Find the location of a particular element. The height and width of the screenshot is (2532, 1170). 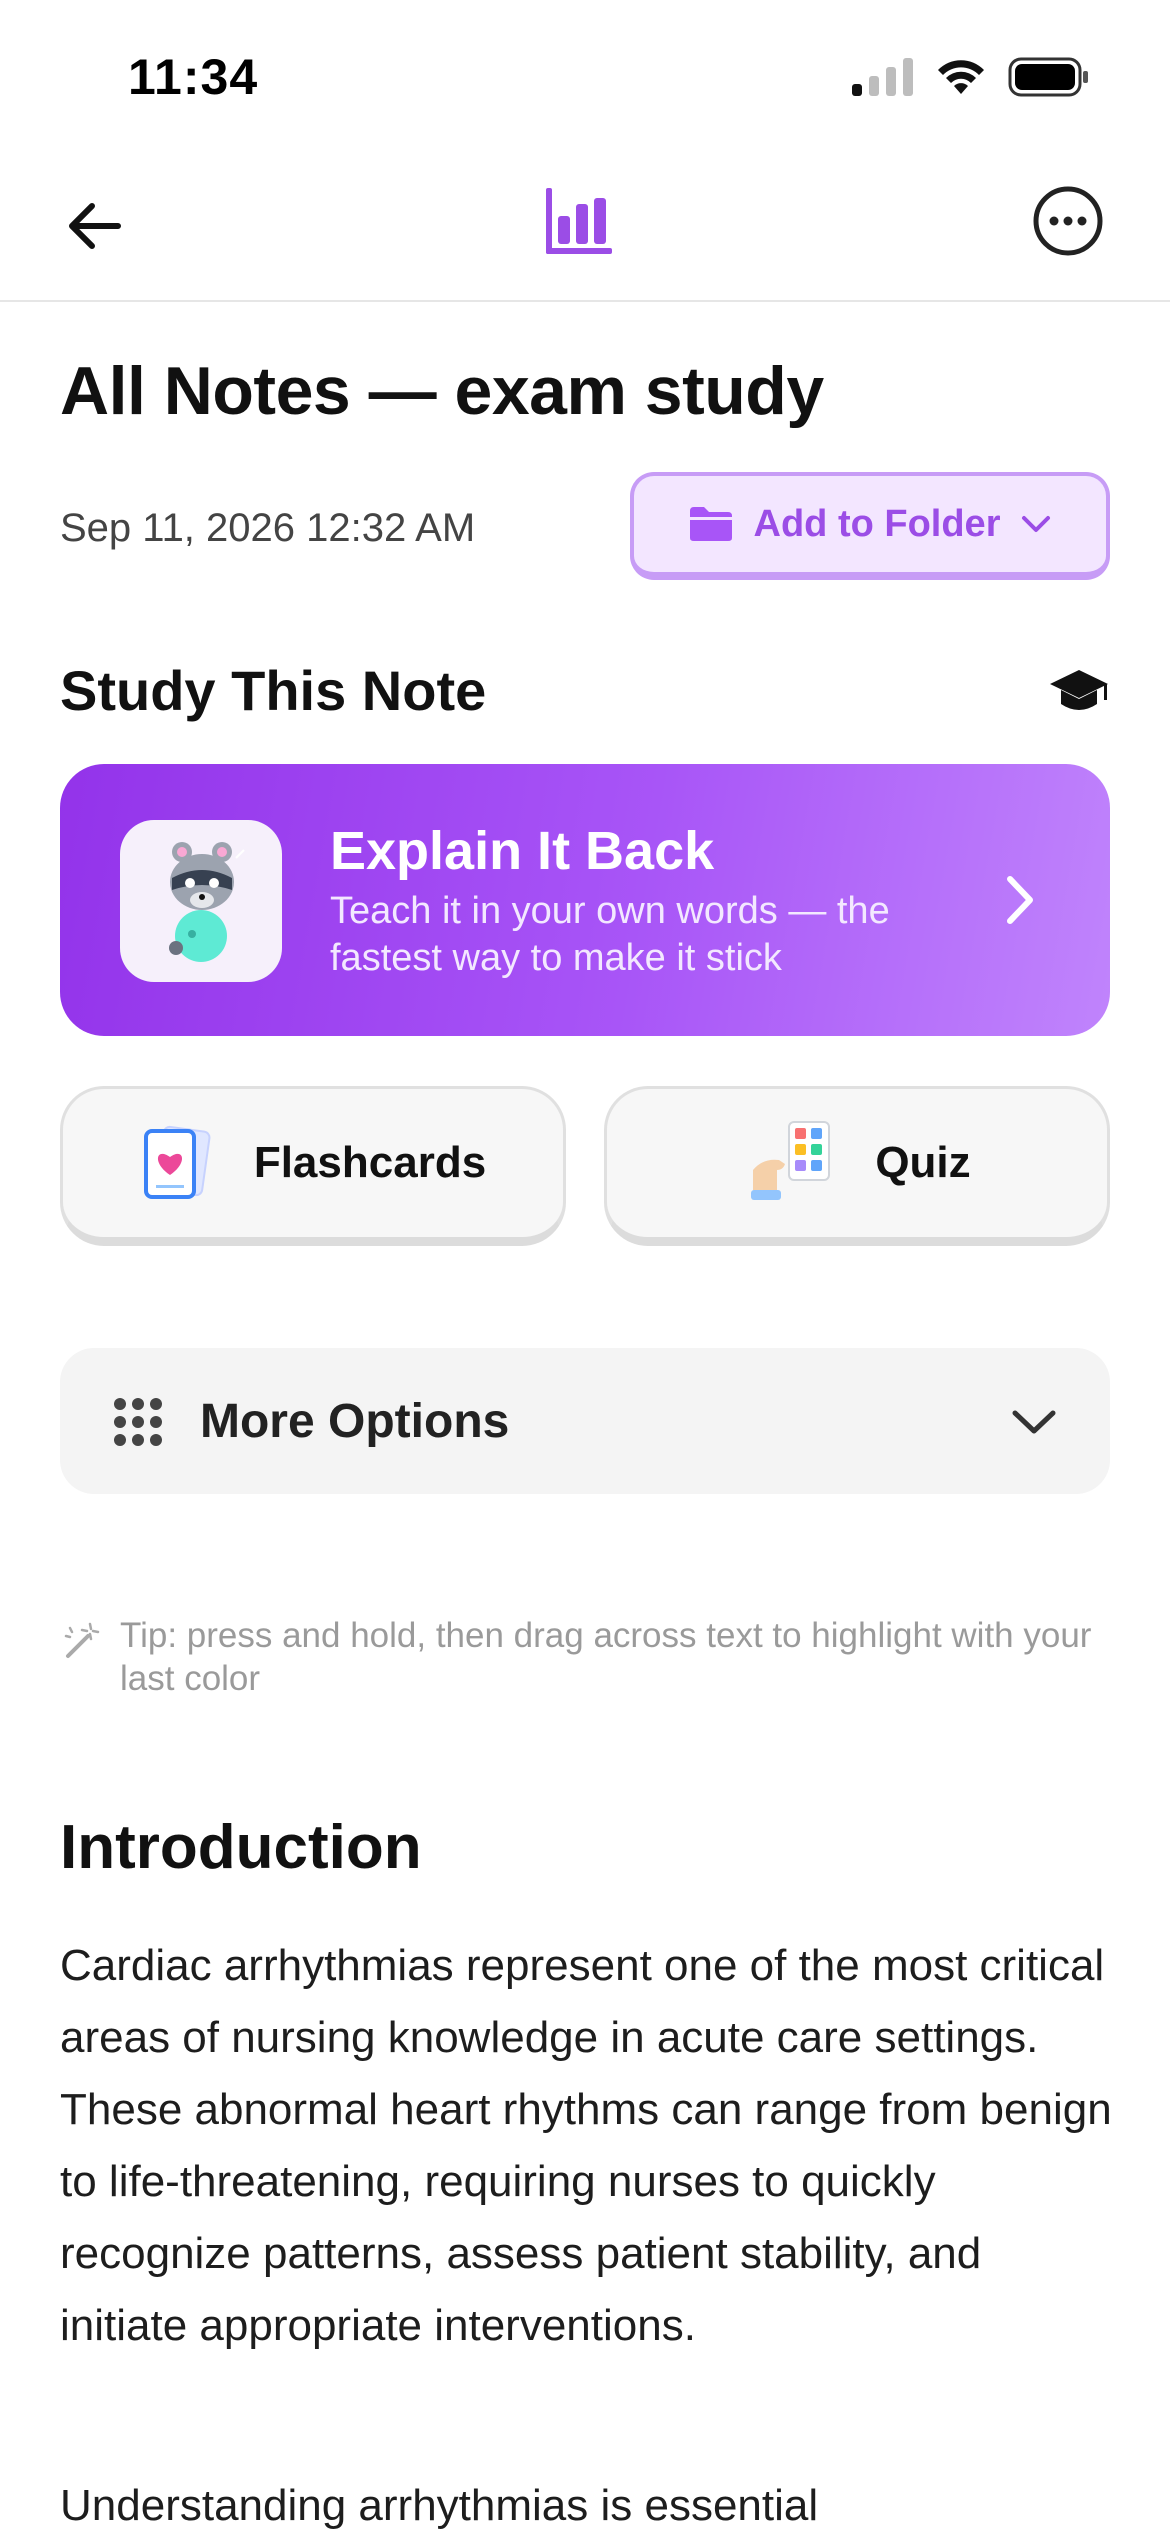

stats-button is located at coordinates (579, 221).